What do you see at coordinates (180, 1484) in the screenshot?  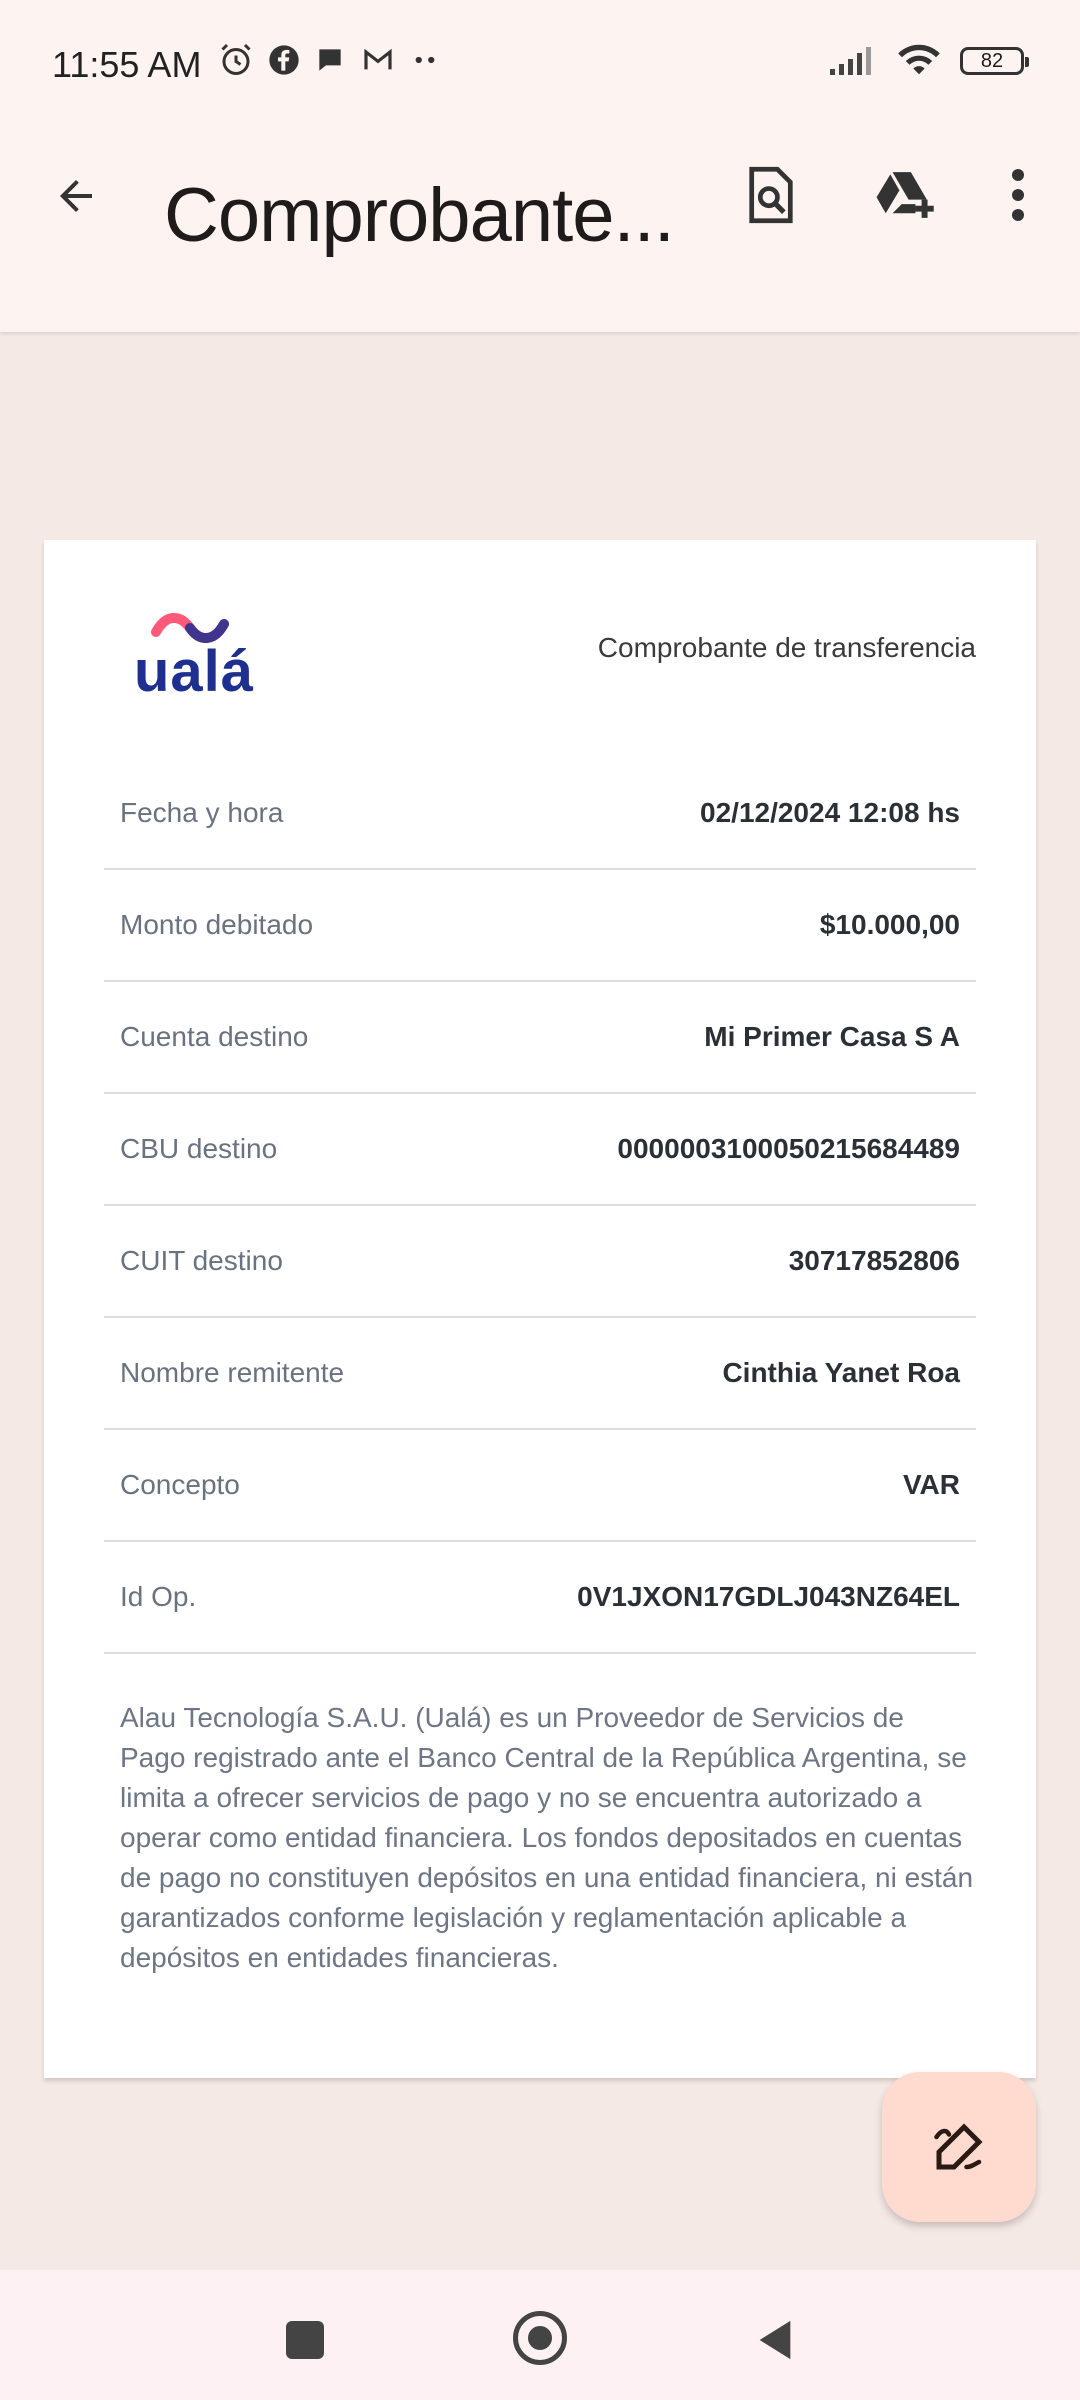 I see `row-label: Concepto` at bounding box center [180, 1484].